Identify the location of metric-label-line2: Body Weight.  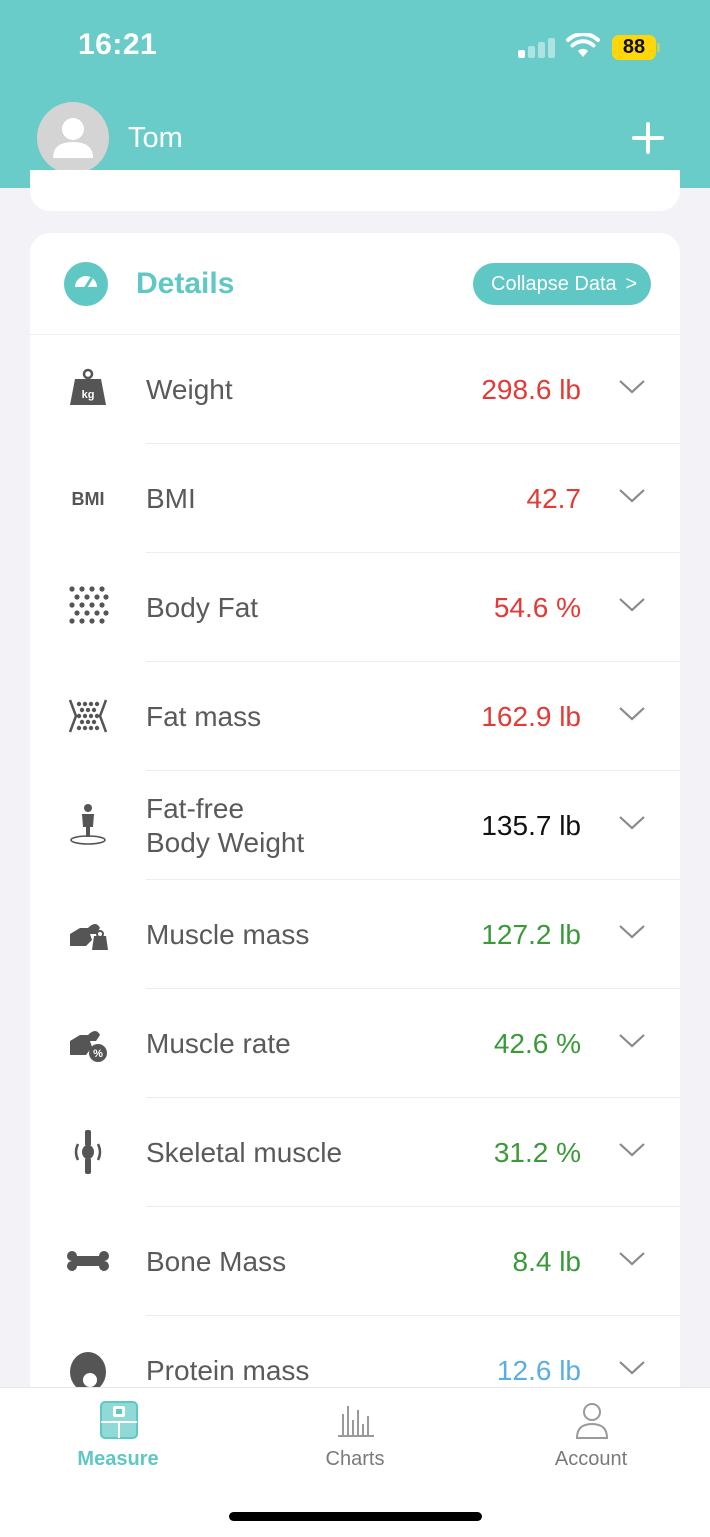
(225, 842).